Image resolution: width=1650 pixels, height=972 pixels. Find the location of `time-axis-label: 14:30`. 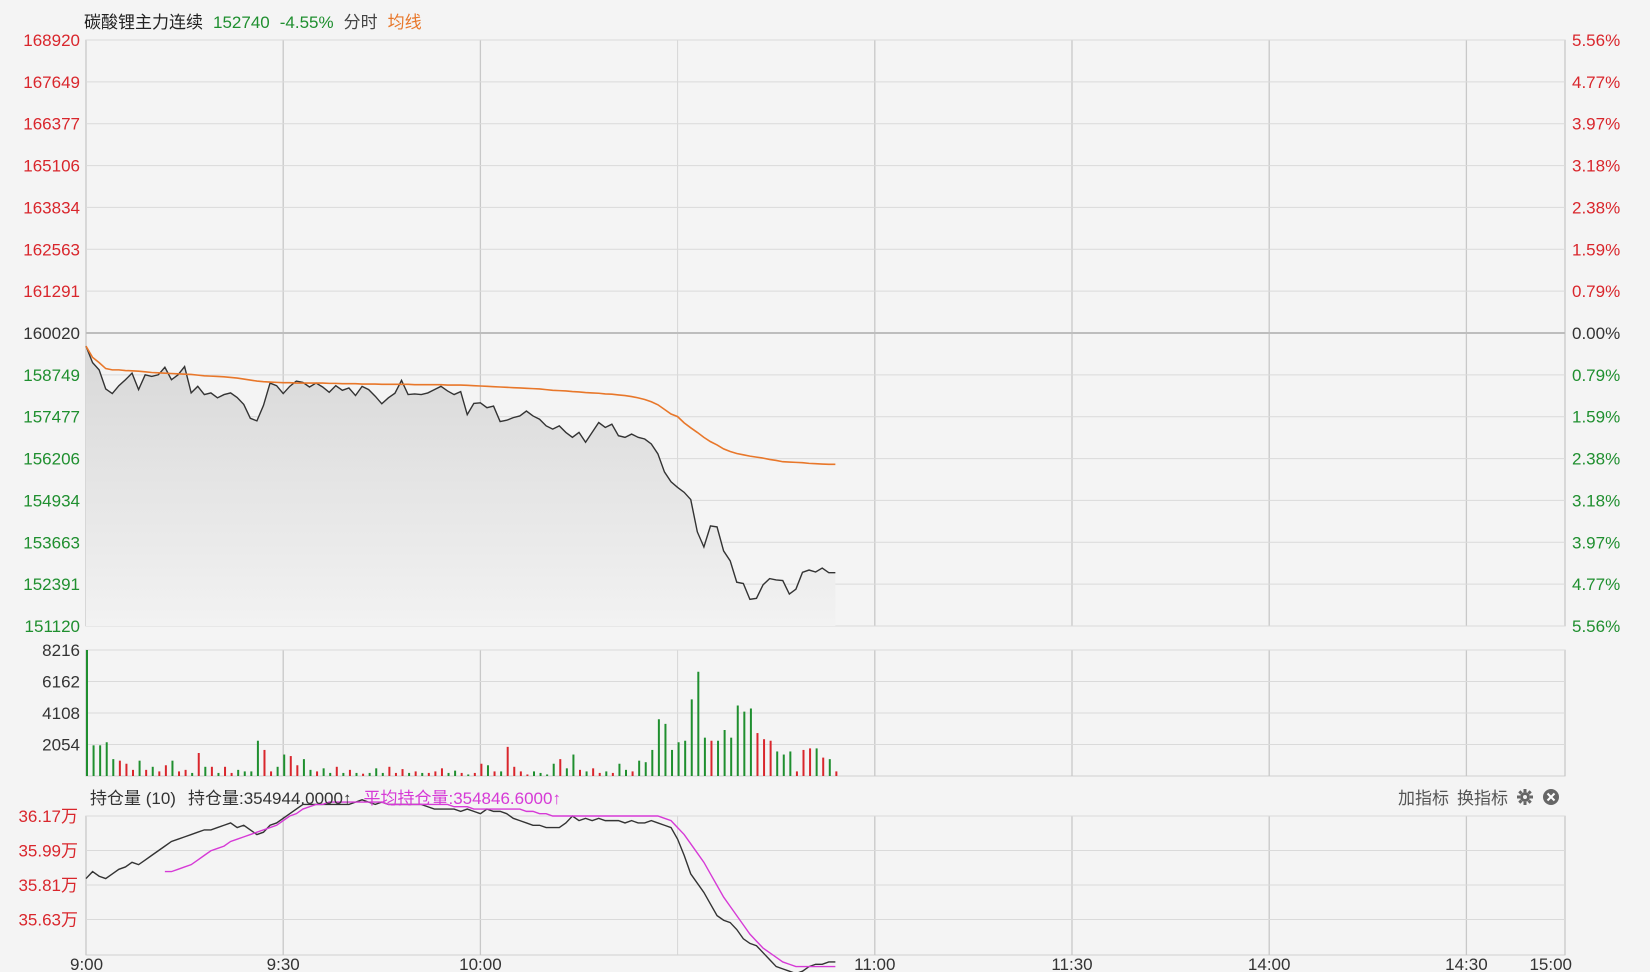

time-axis-label: 14:30 is located at coordinates (1466, 963).